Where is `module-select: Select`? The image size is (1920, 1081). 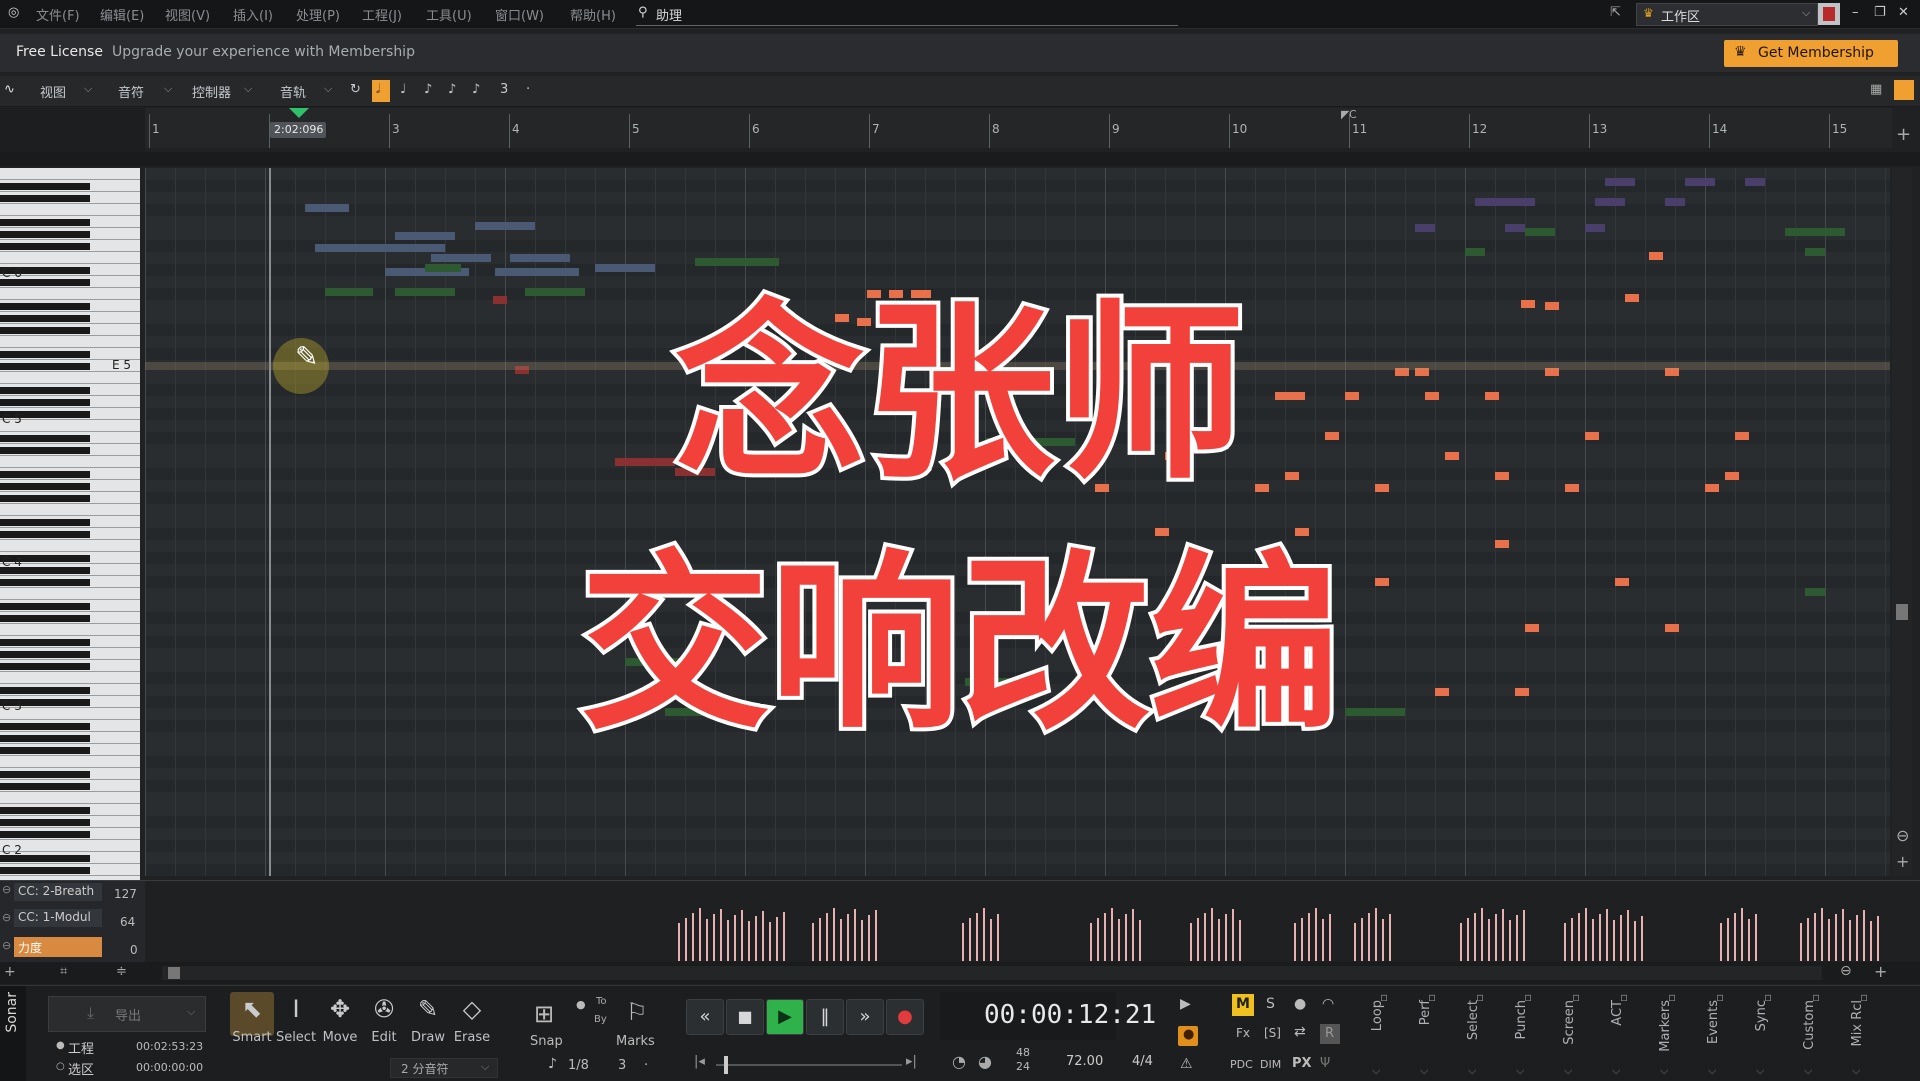
module-select: Select is located at coordinates (1473, 1020).